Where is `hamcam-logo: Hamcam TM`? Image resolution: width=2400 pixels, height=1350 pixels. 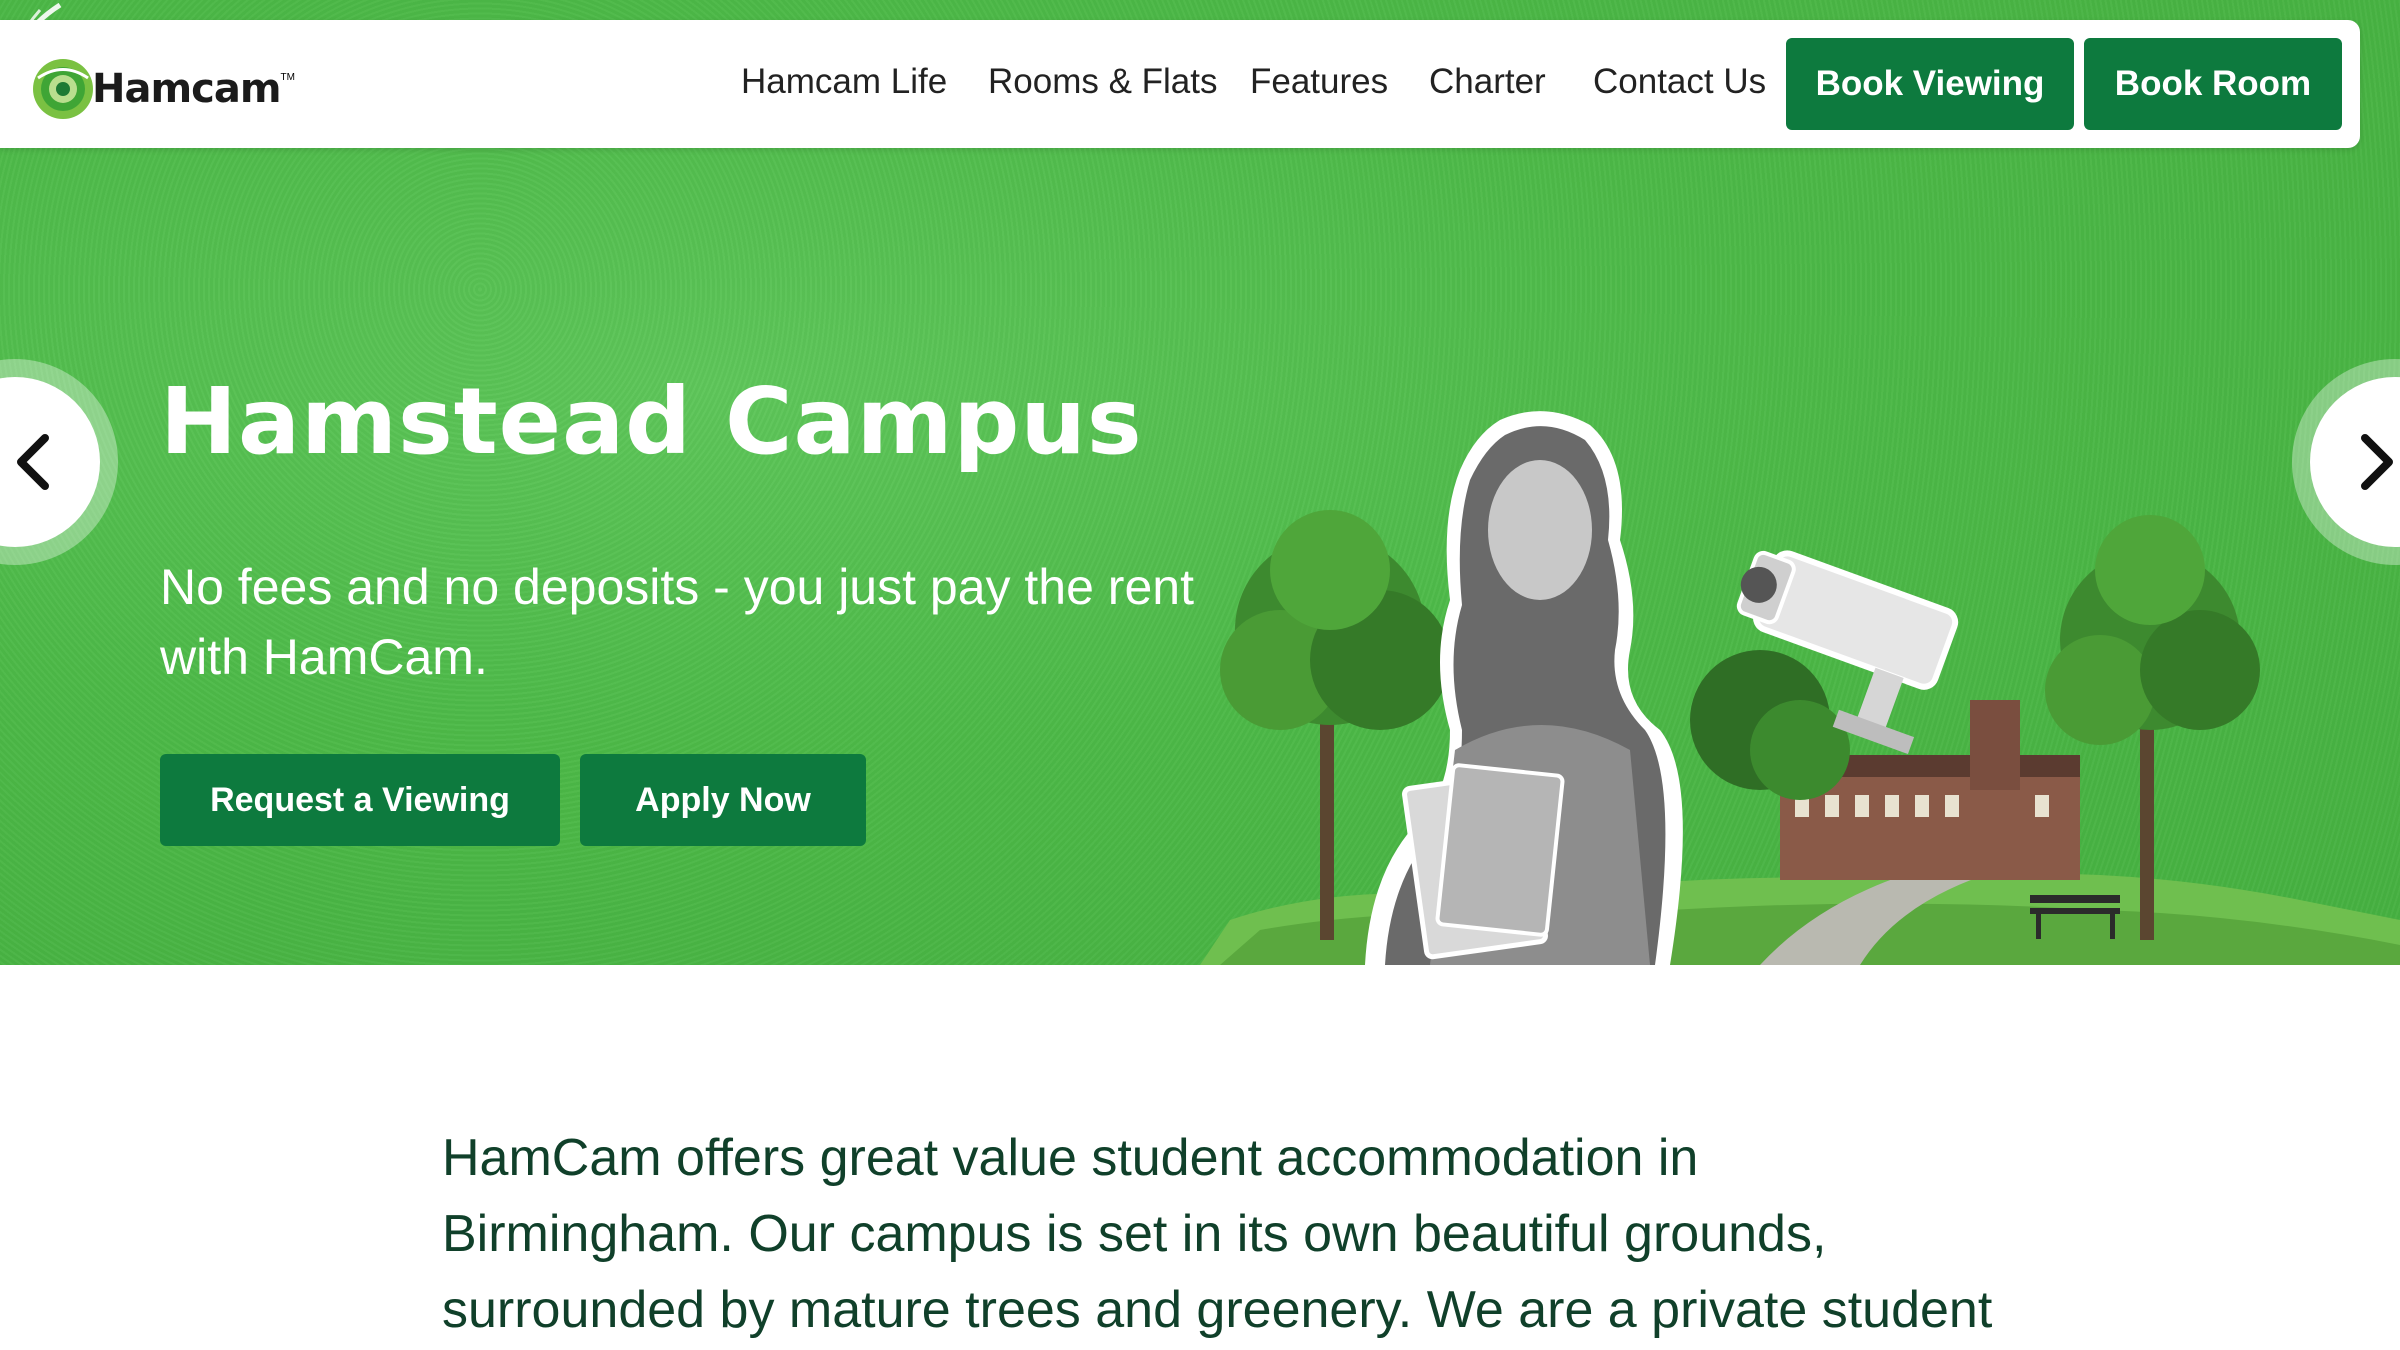
hamcam-logo: Hamcam TM is located at coordinates (162, 89).